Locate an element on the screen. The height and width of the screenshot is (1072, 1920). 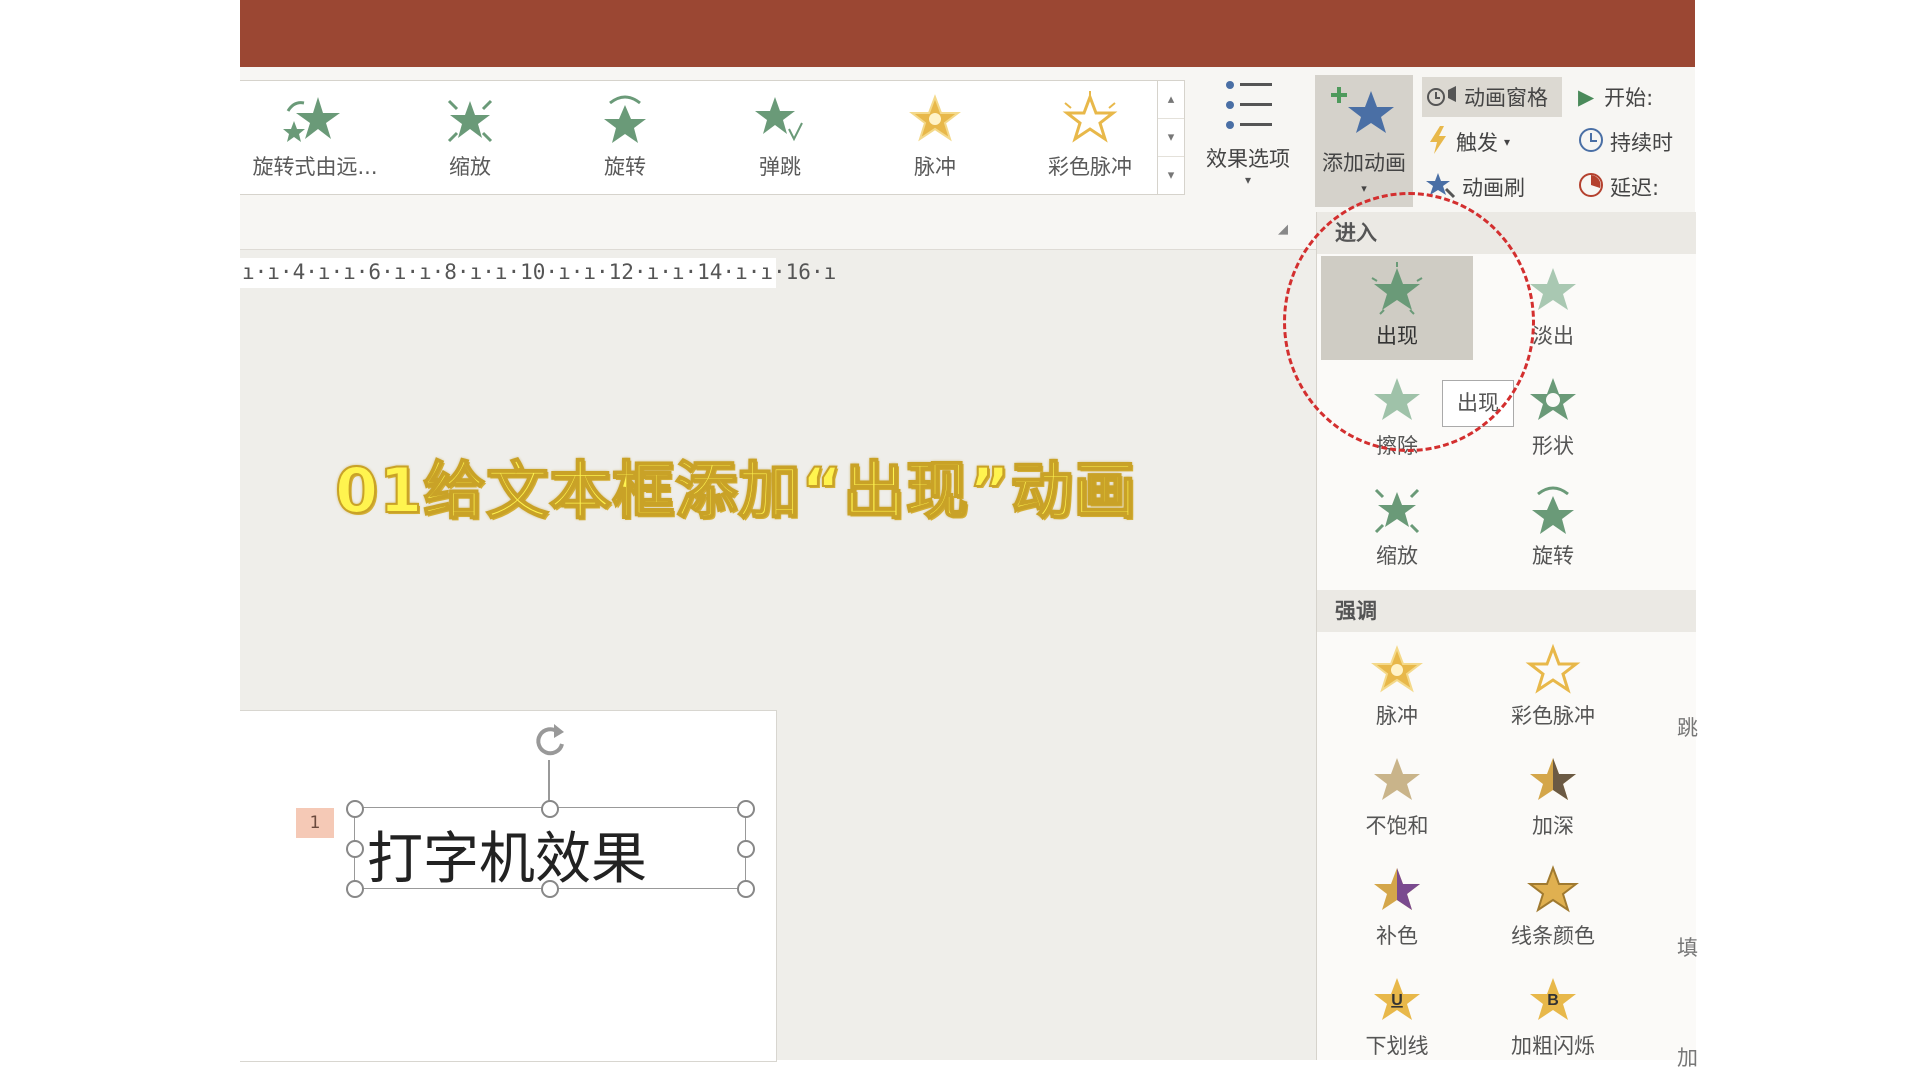
item-label: 下划线 is located at coordinates (1397, 1046).